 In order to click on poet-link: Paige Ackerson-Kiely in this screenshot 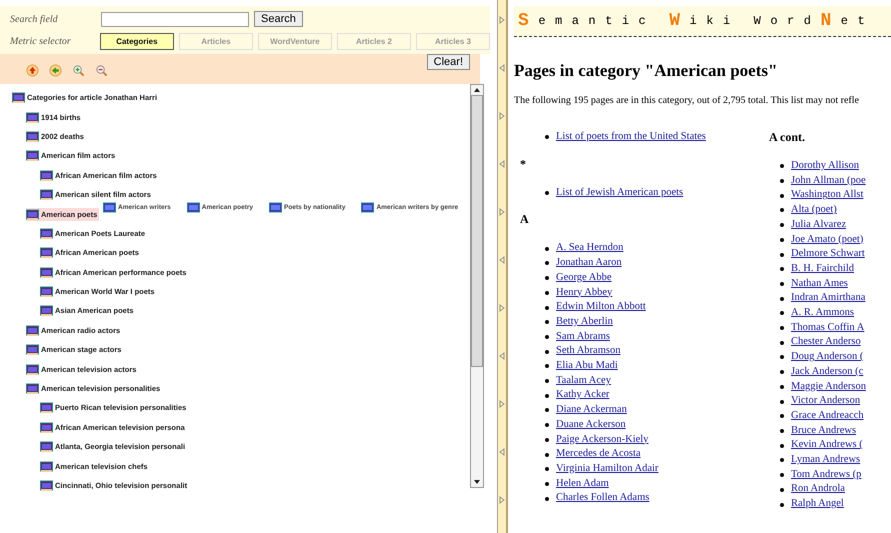, I will do `click(602, 440)`.